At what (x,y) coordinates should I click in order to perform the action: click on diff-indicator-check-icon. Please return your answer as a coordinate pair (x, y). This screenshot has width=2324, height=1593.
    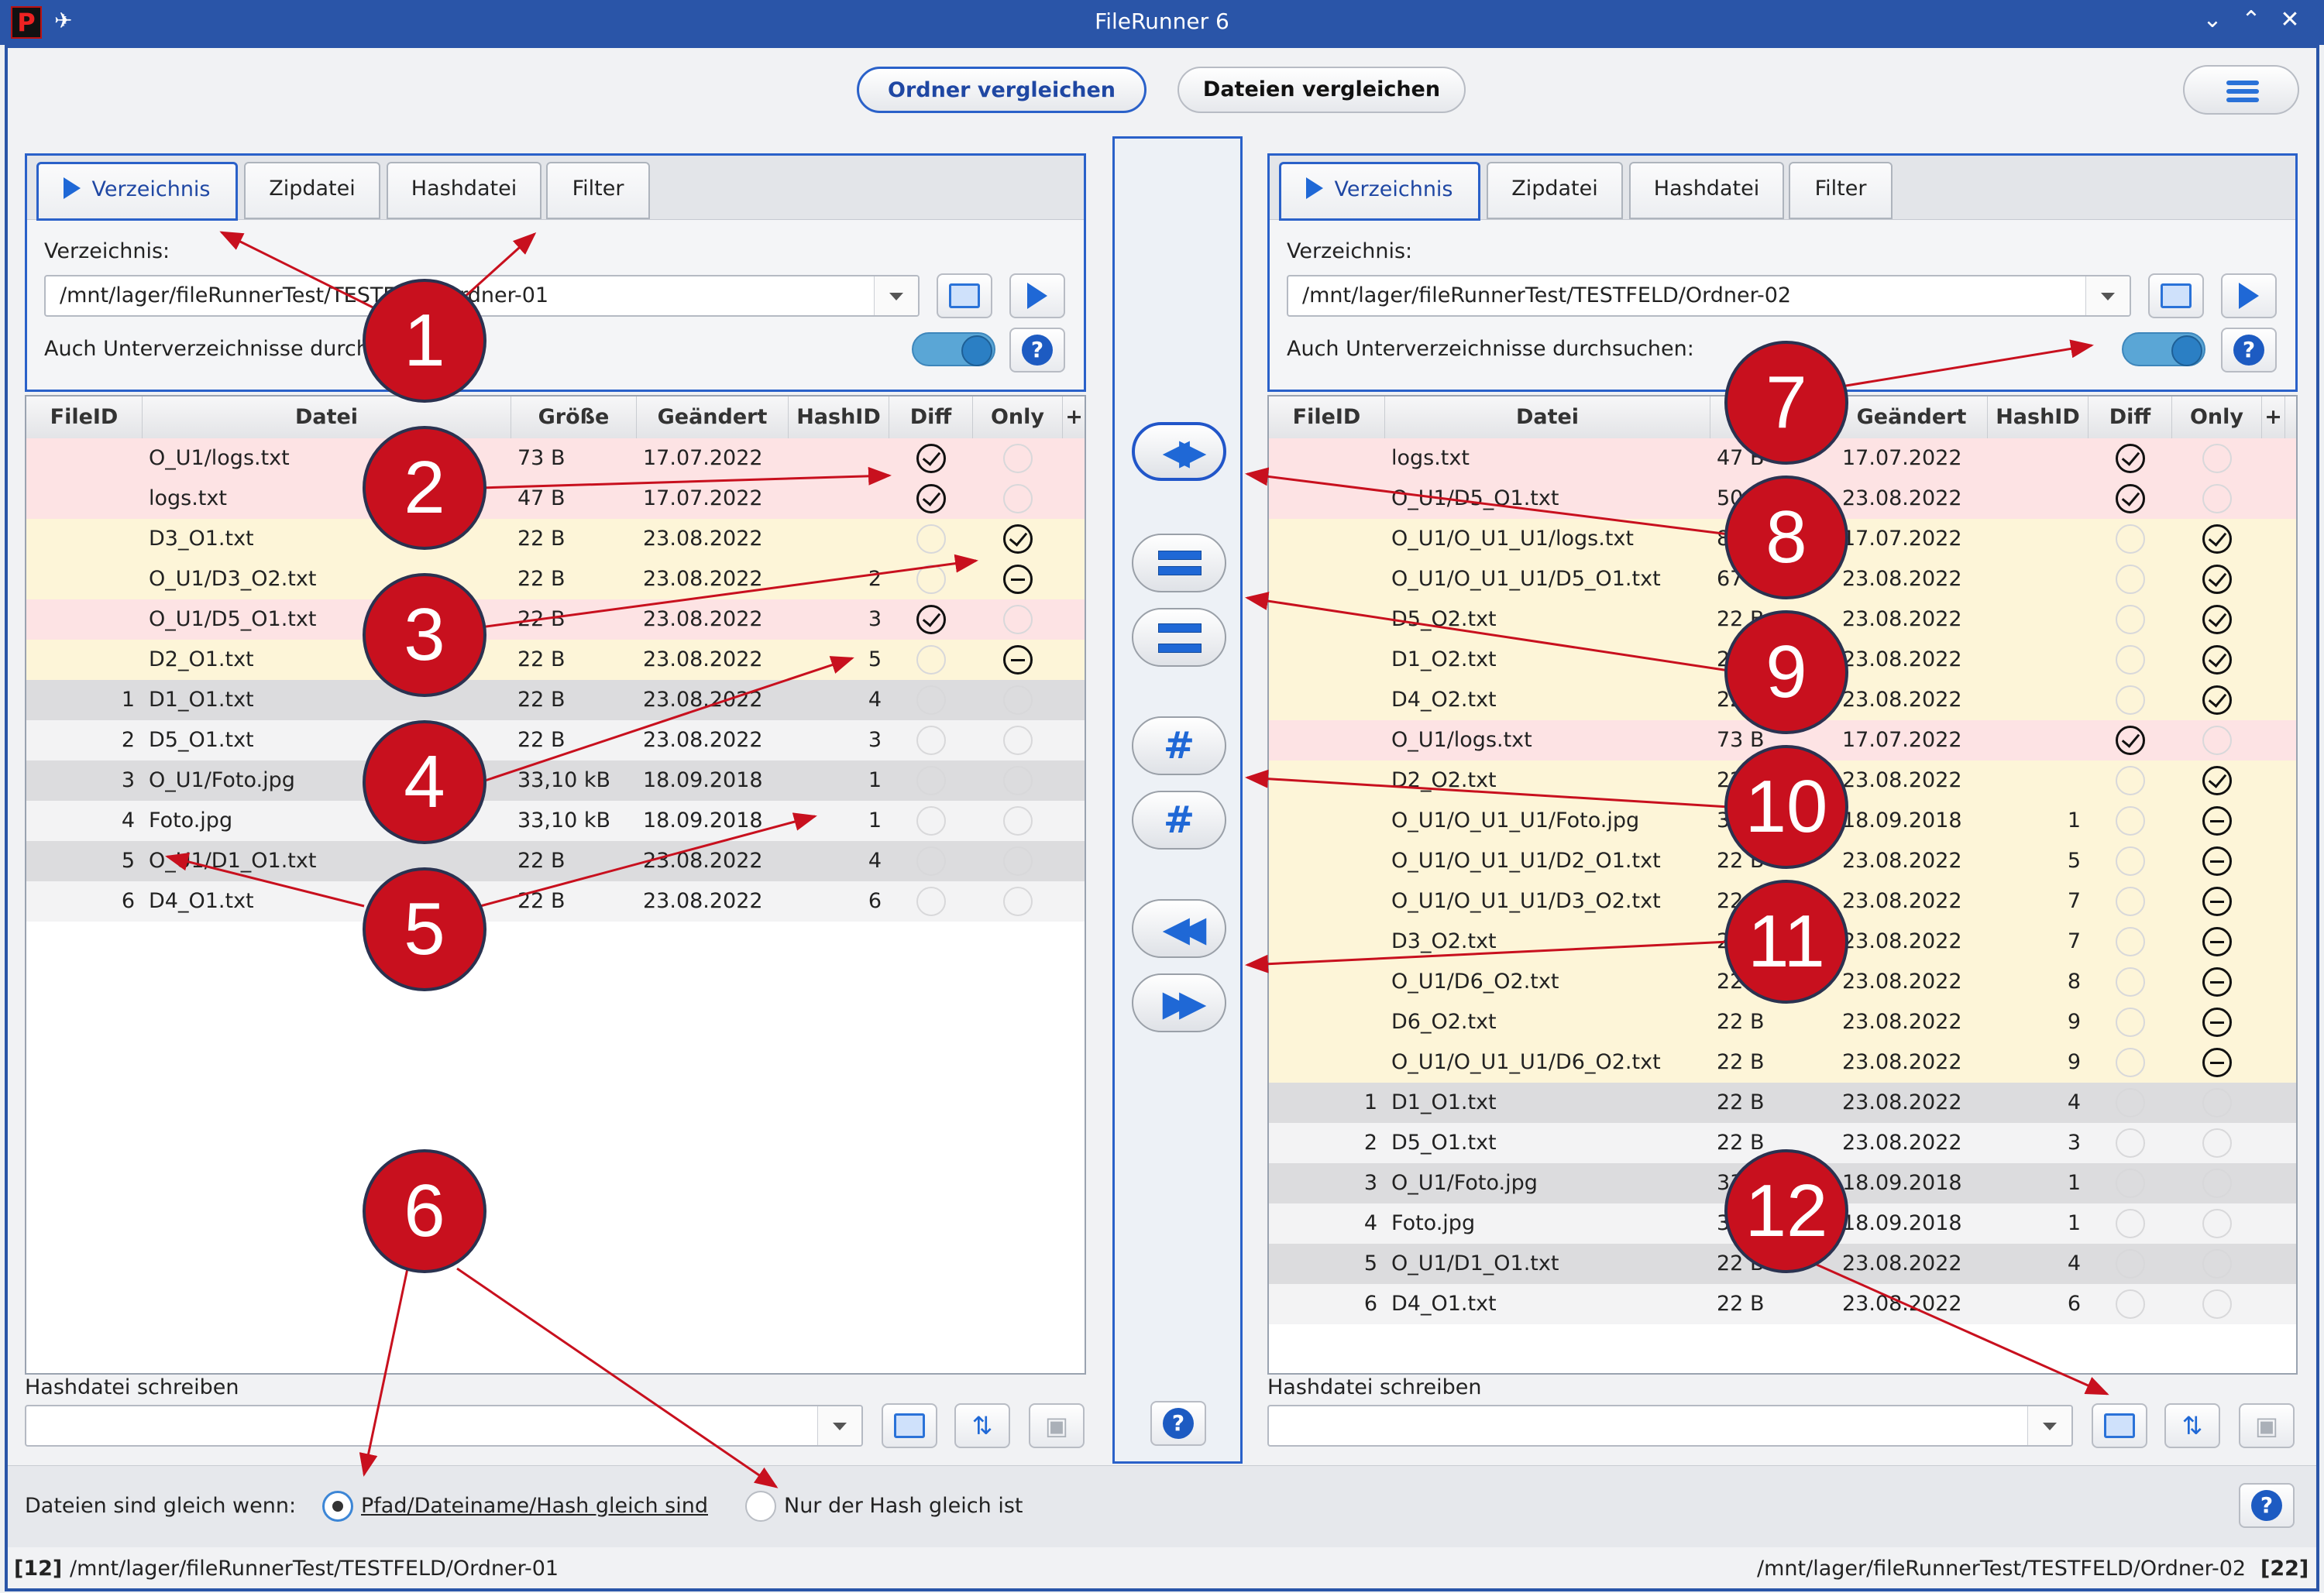
    Looking at the image, I should click on (2130, 458).